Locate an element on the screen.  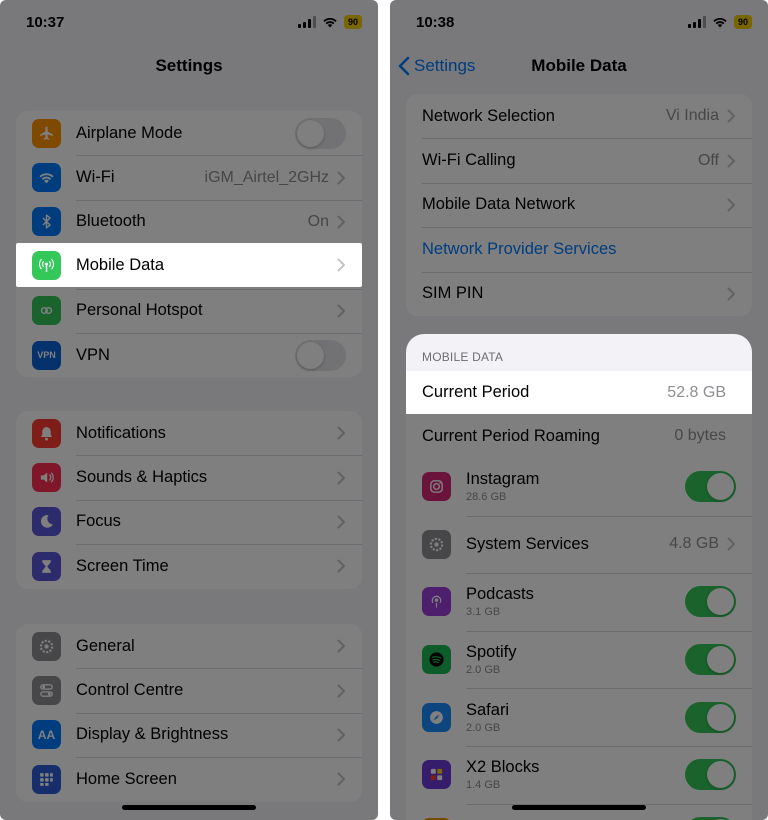
app-name: Instagram is located at coordinates (503, 479).